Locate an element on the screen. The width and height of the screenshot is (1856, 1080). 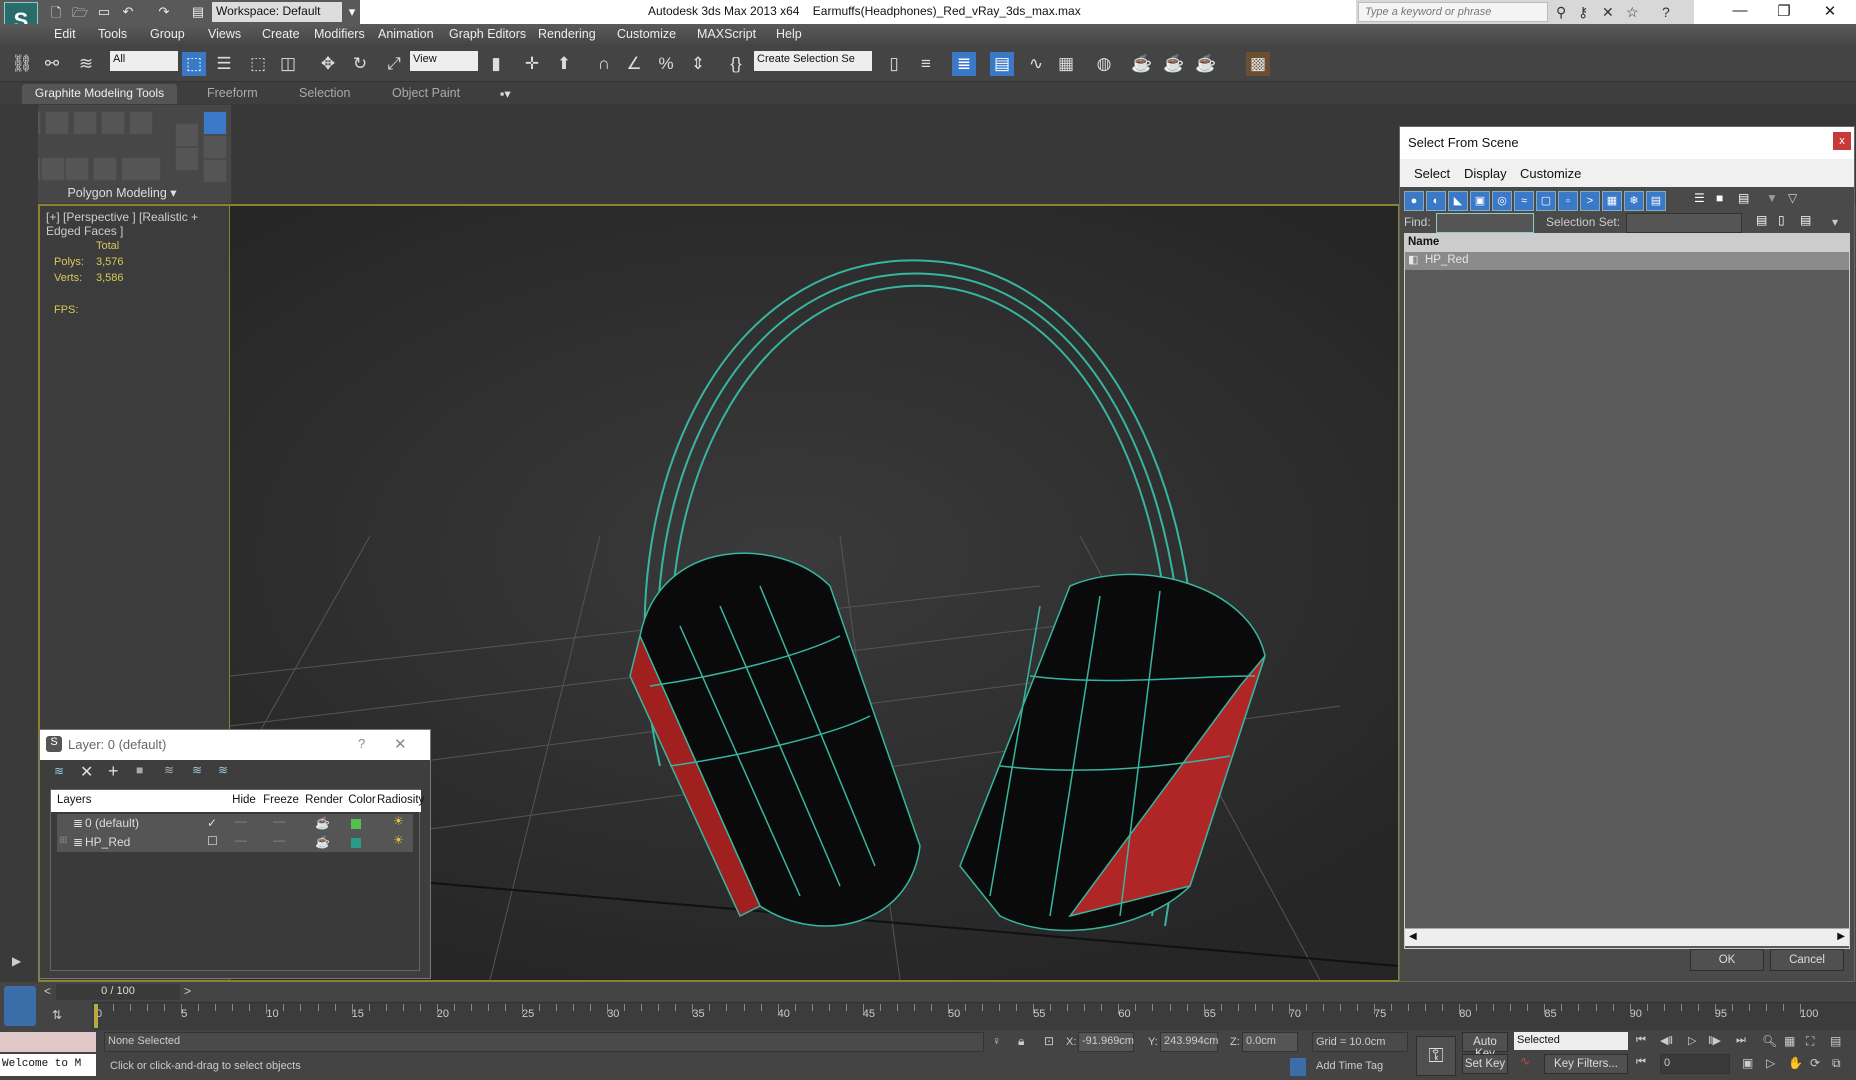
maximize-viewport-icon: ⧉ is located at coordinates (1836, 1063).